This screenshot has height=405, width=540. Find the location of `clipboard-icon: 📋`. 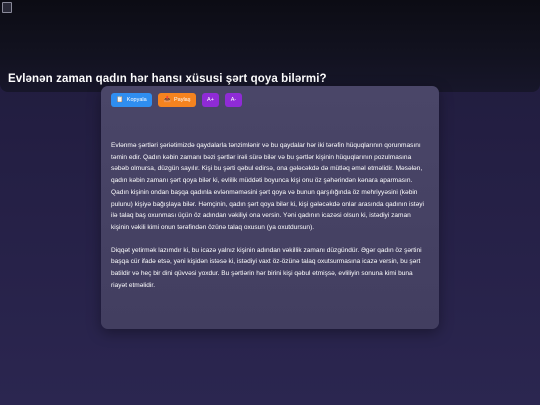

clipboard-icon: 📋 is located at coordinates (120, 100).